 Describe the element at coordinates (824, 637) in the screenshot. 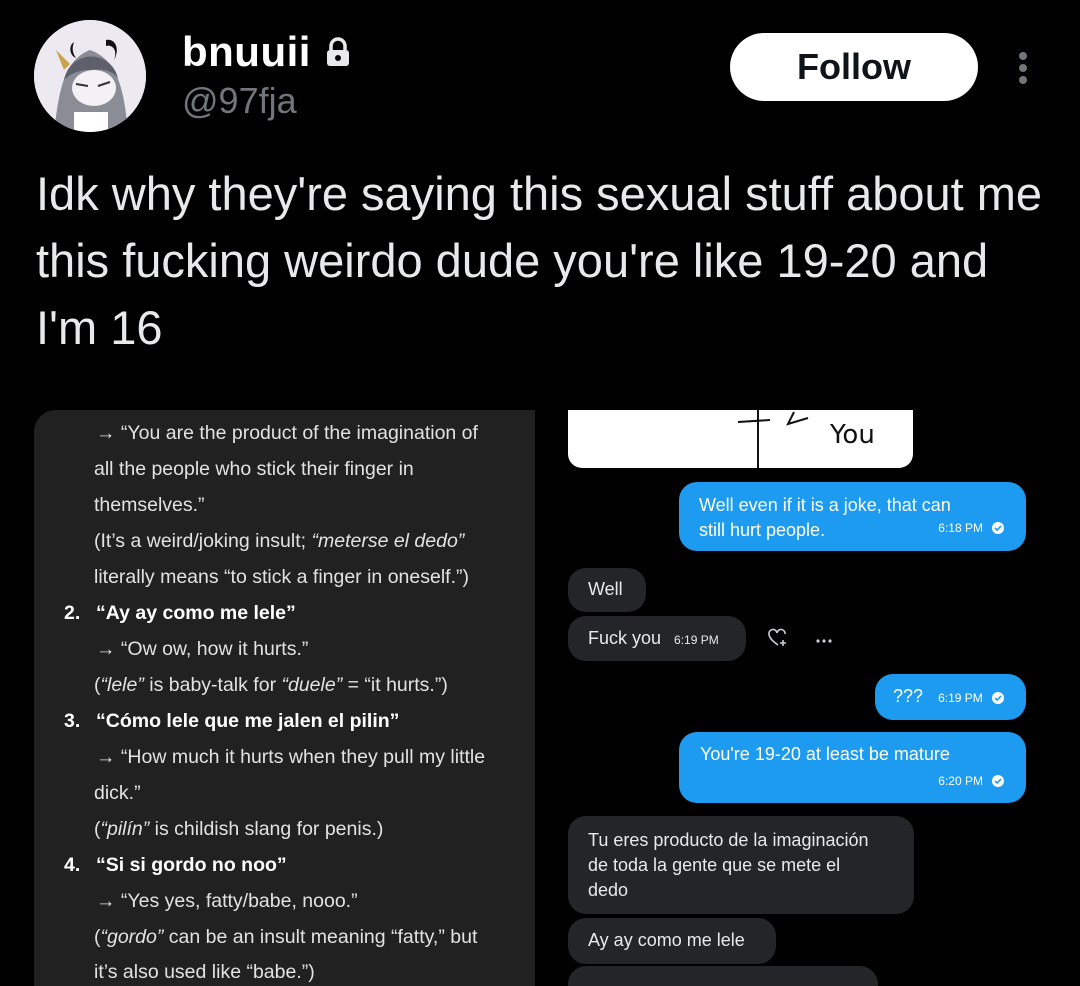

I see `more-horizontal-icon` at that location.